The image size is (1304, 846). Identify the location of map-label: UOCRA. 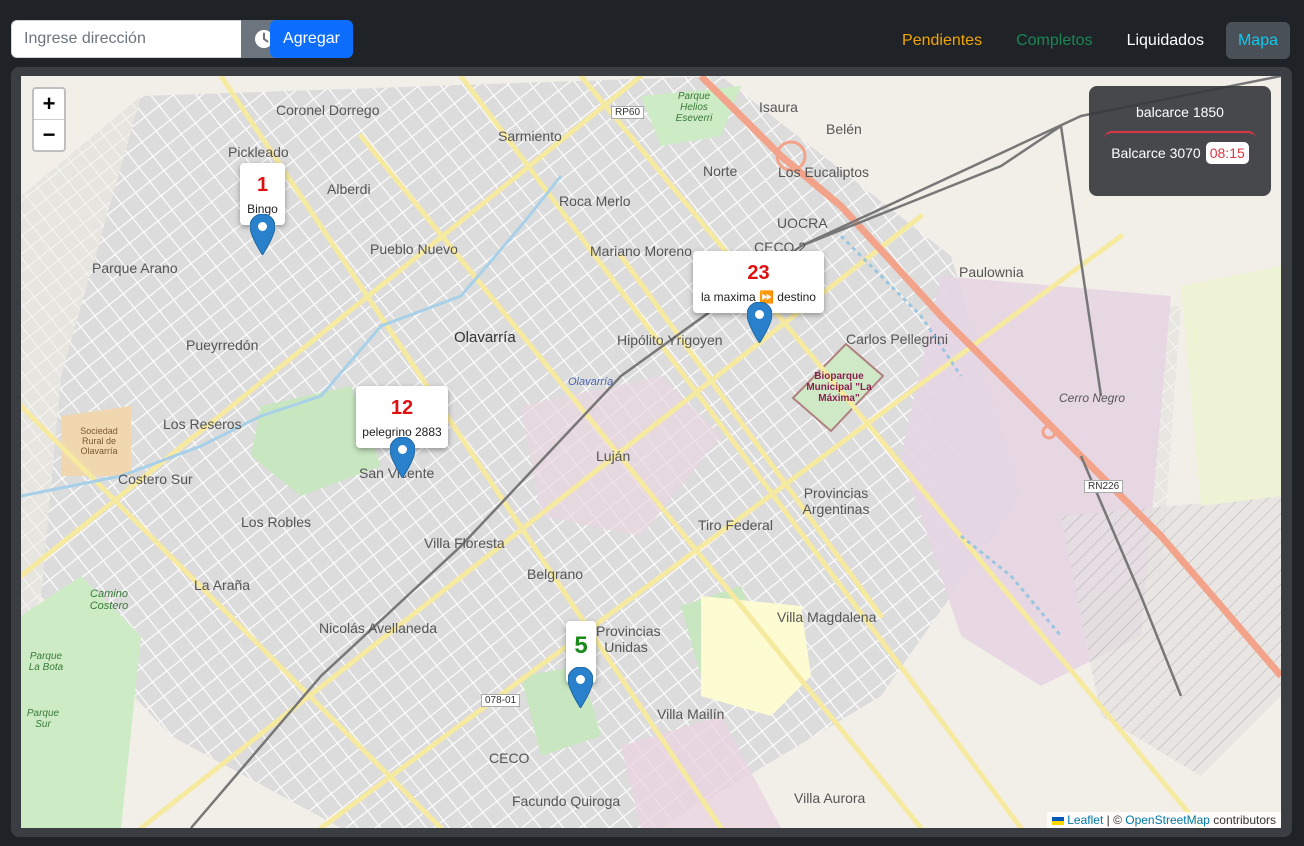
(802, 223).